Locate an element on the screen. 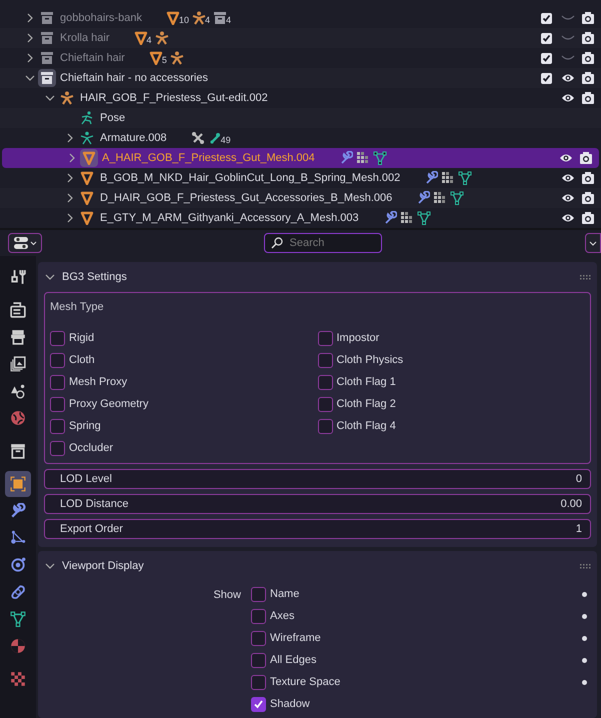 This screenshot has height=718, width=601. outliner-item-label: Pose is located at coordinates (113, 118).